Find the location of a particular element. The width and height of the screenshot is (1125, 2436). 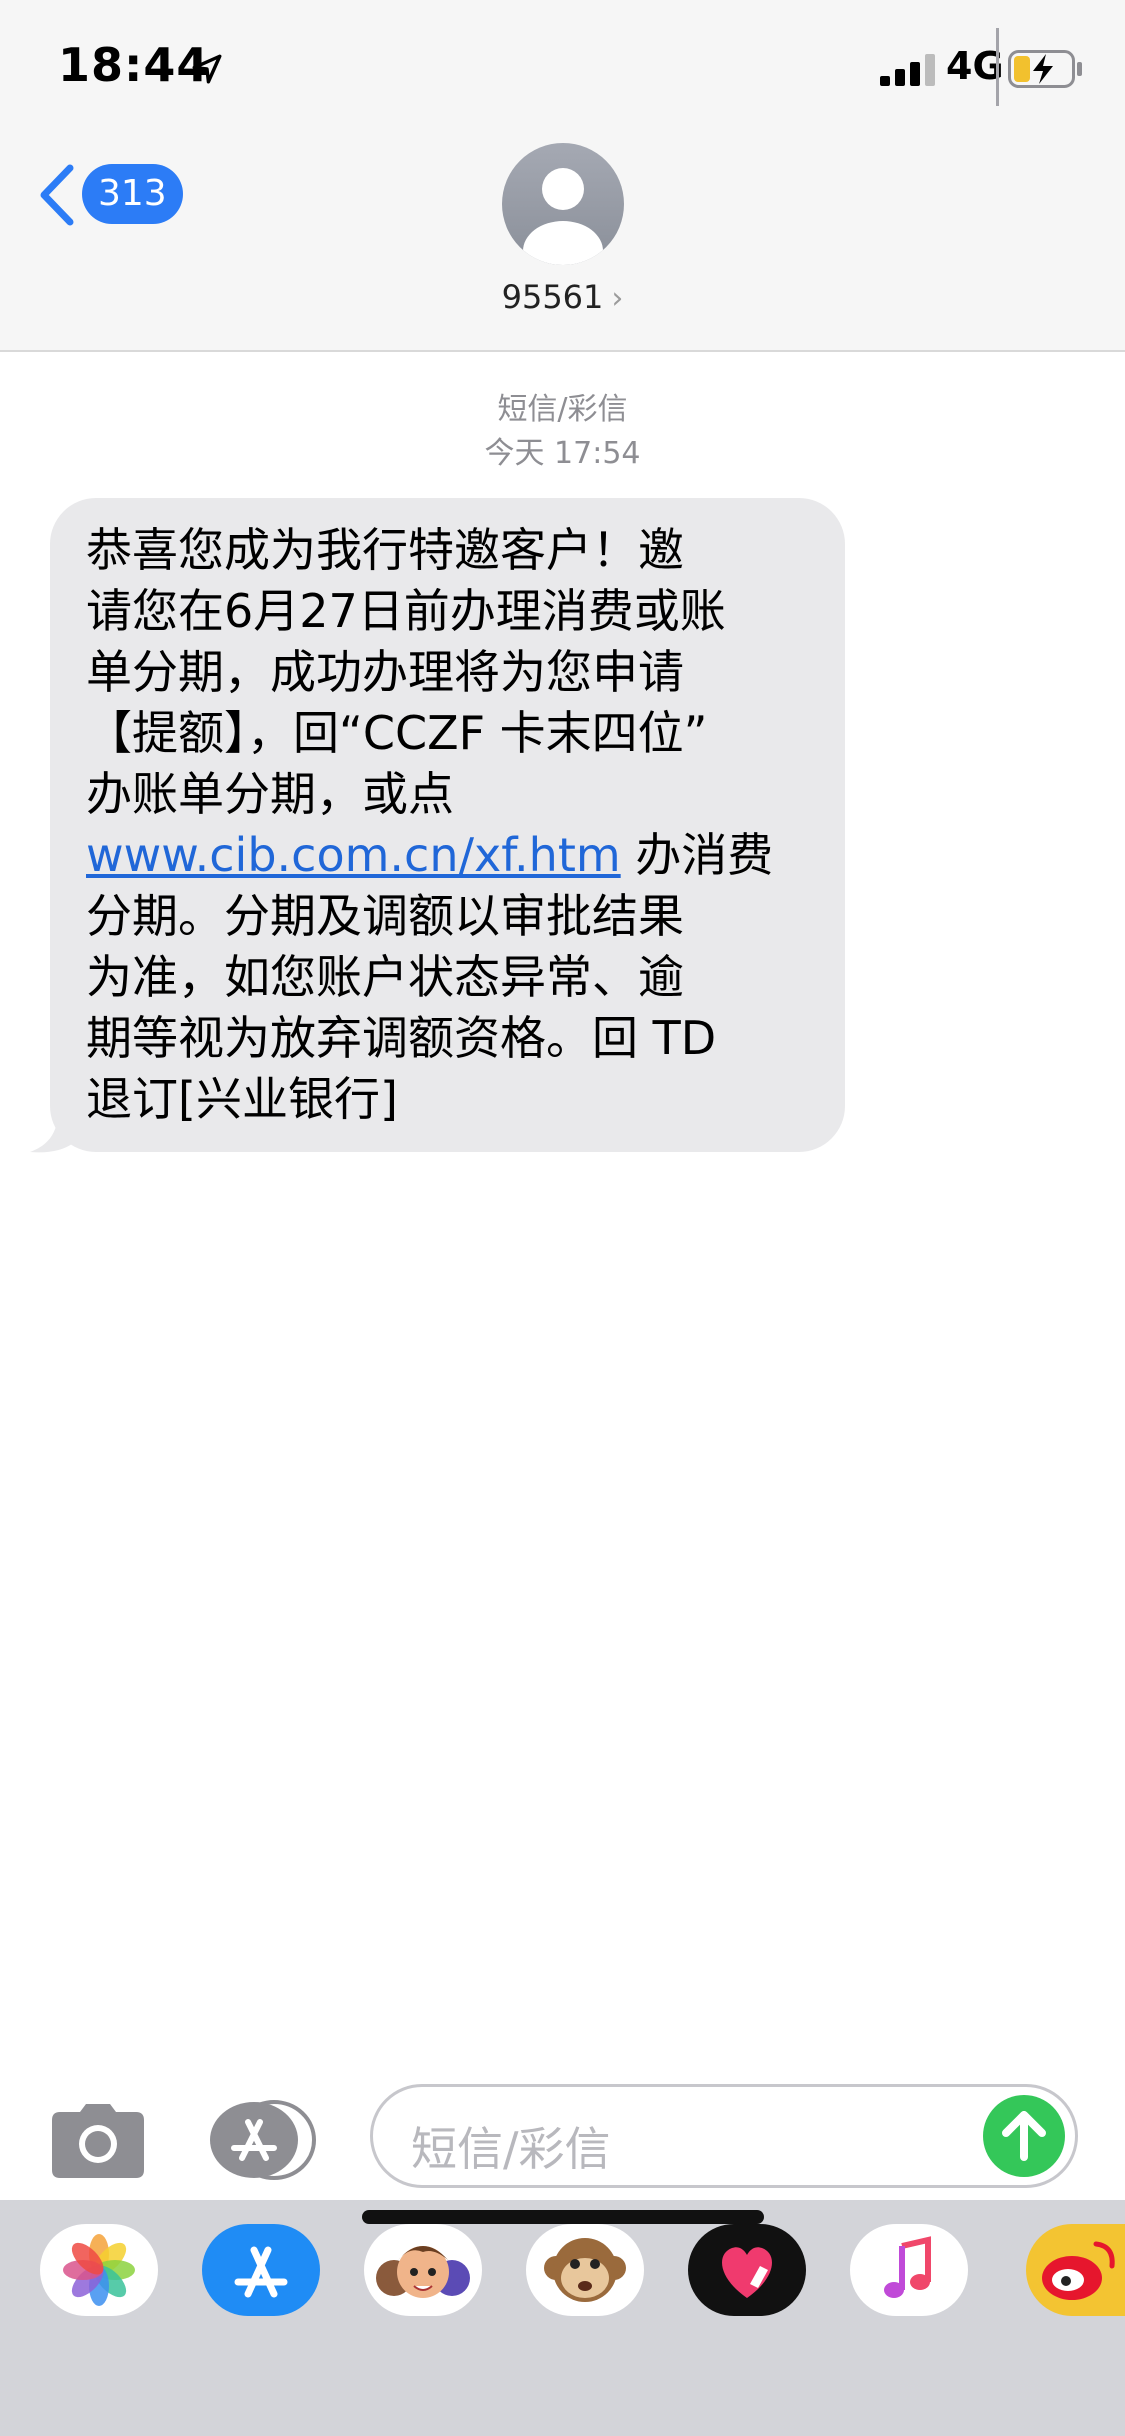

weibo-icon is located at coordinates (1075, 2270).